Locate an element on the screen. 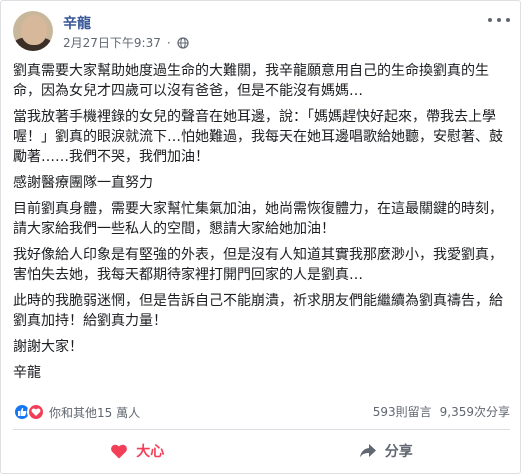 The height and width of the screenshot is (474, 521). love-button: 大心 is located at coordinates (137, 451).